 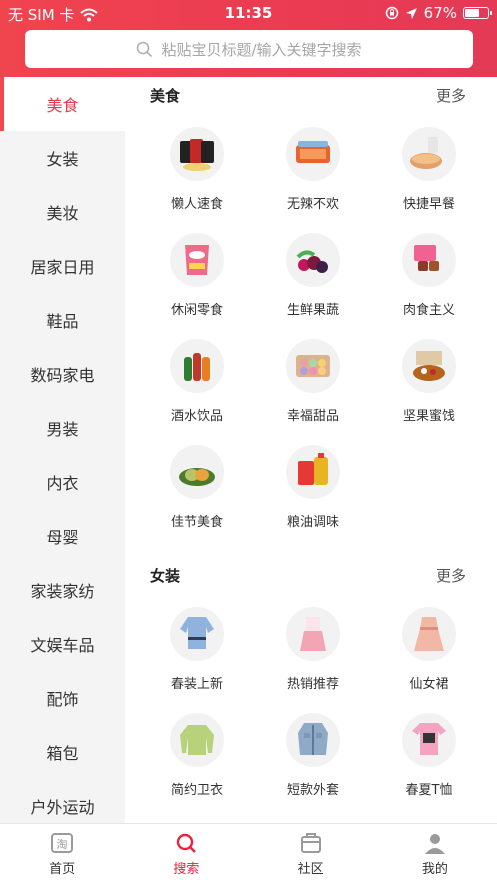 I want to click on tab-2: 社区, so click(x=311, y=853).